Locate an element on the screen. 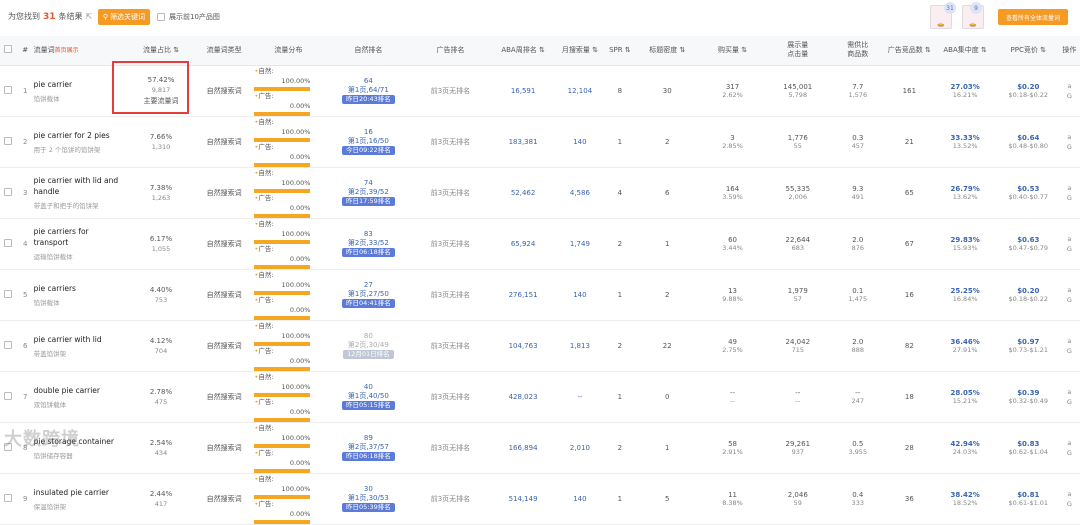 The image size is (1080, 525). product-badge: 31 is located at coordinates (950, 8).